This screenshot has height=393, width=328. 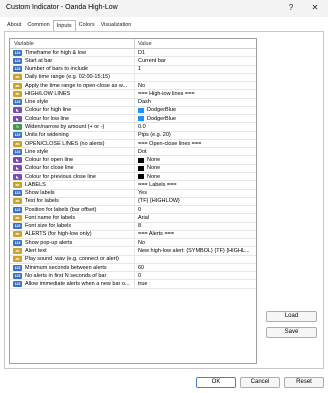 What do you see at coordinates (72, 43) in the screenshot?
I see `column-header-variable: Variable` at bounding box center [72, 43].